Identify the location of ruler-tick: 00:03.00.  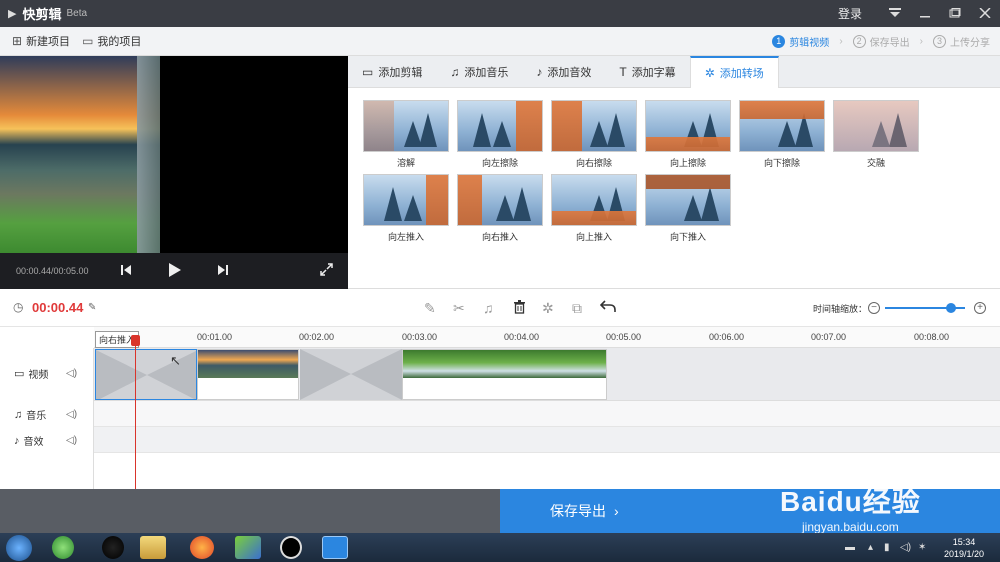
(420, 337).